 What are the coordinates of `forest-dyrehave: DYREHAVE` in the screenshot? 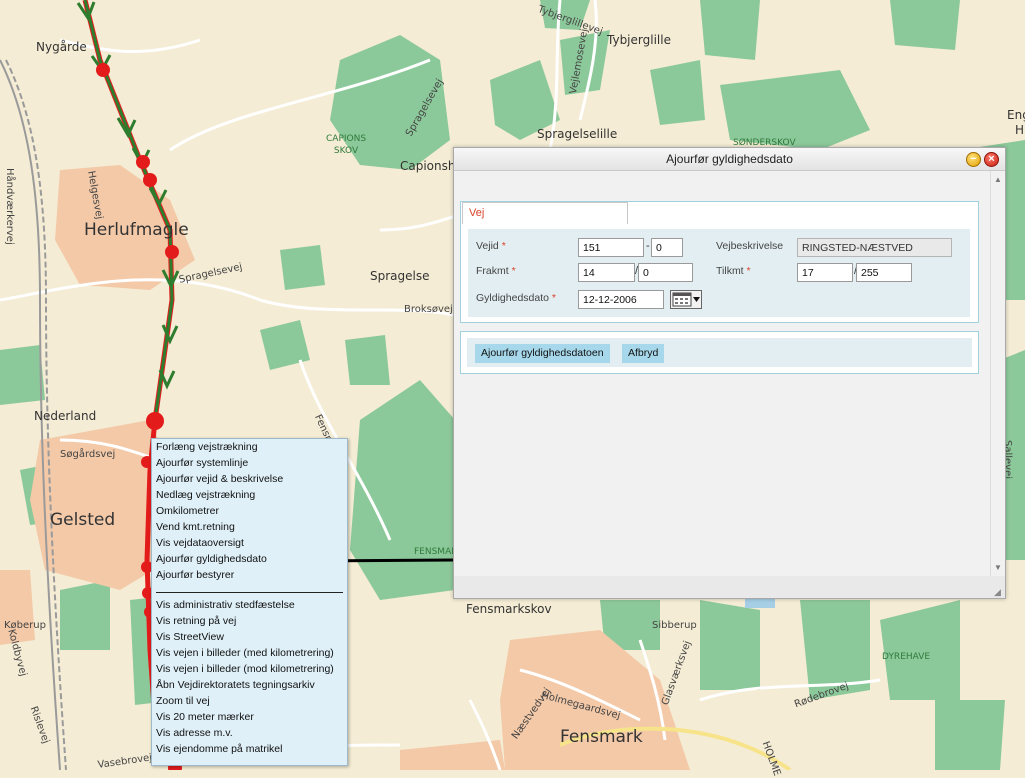 It's located at (906, 657).